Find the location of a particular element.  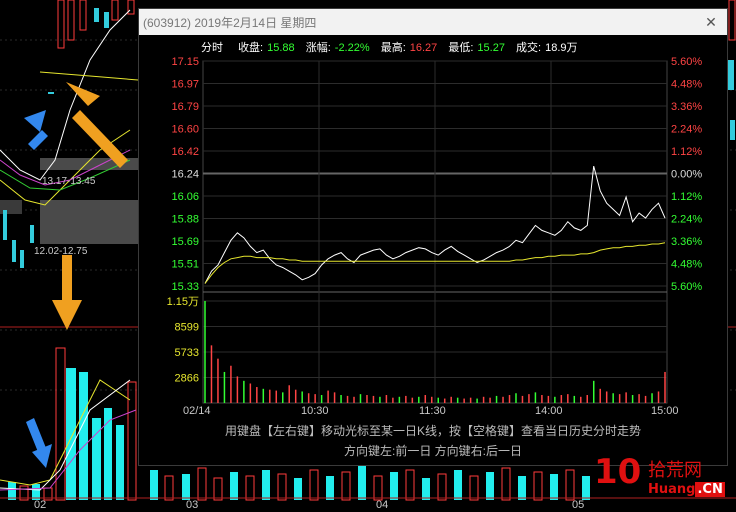

price-tick-label: 16.42 is located at coordinates (185, 152).